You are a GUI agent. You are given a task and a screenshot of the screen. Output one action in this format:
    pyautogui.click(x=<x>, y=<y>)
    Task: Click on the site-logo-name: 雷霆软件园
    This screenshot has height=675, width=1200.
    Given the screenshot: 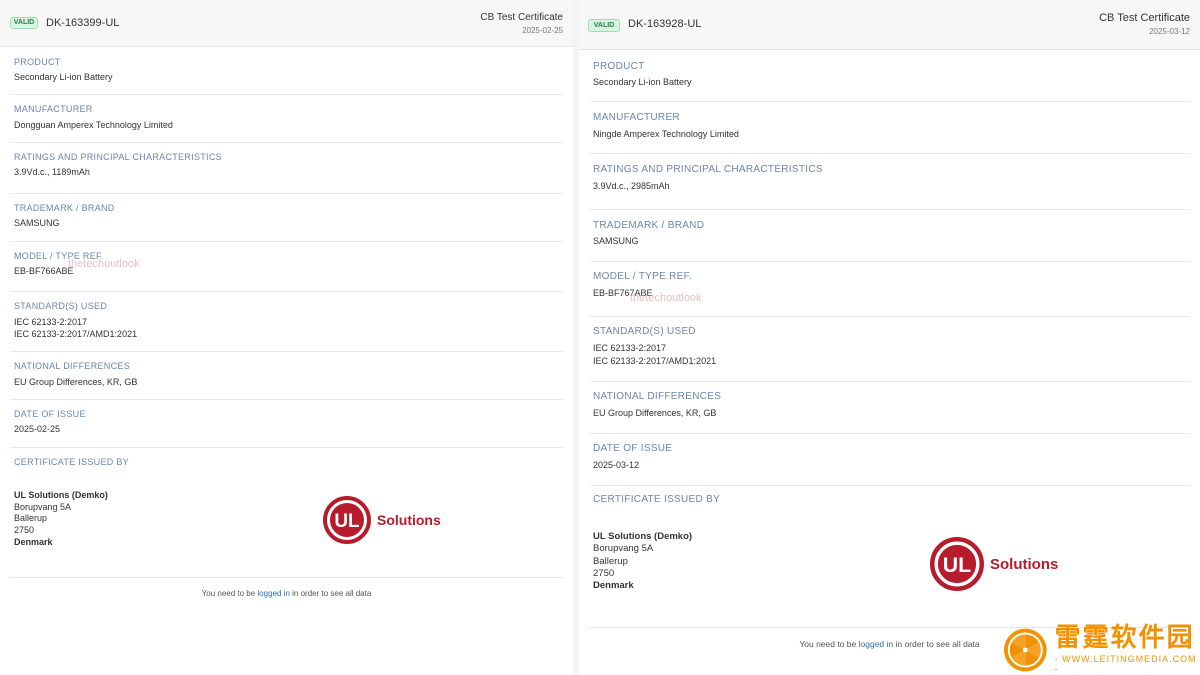 What is the action you would take?
    pyautogui.click(x=1124, y=638)
    